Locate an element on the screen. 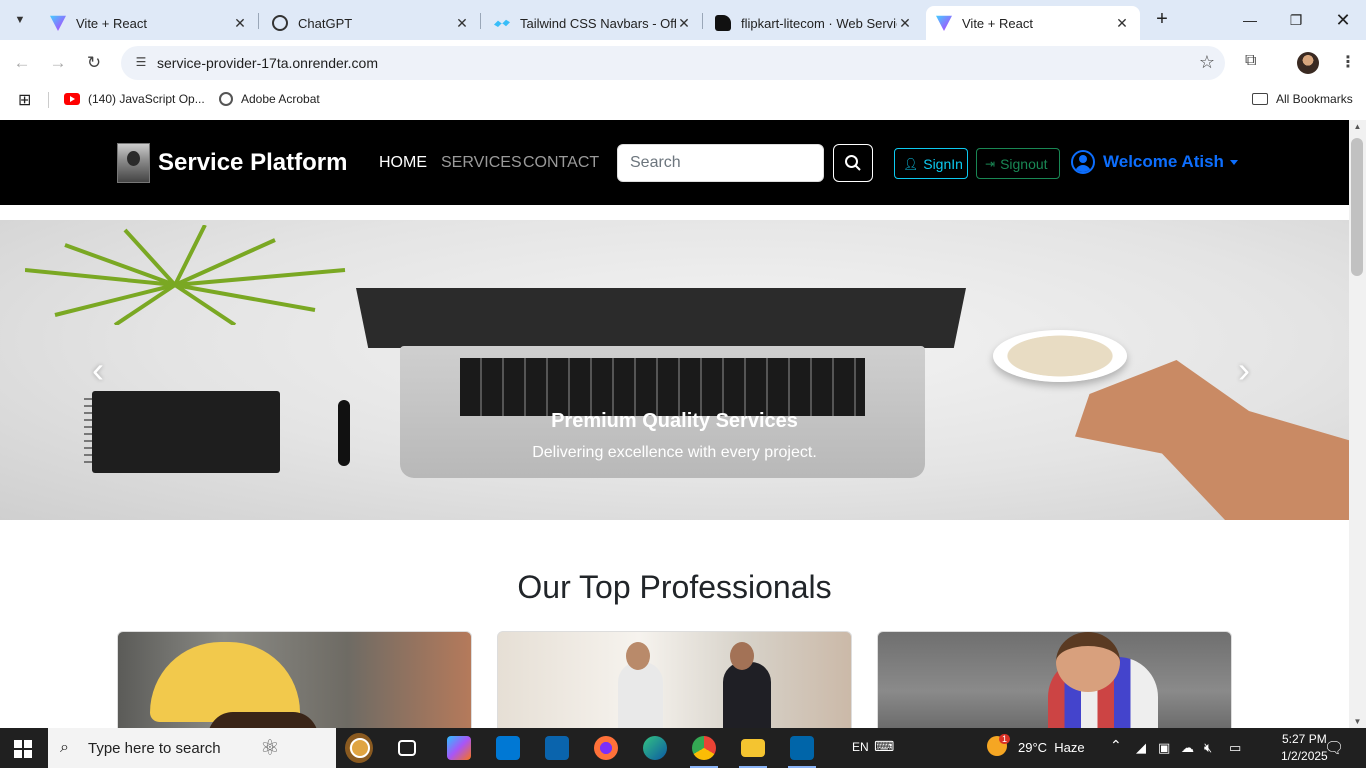  keyboard-image is located at coordinates (662, 387).